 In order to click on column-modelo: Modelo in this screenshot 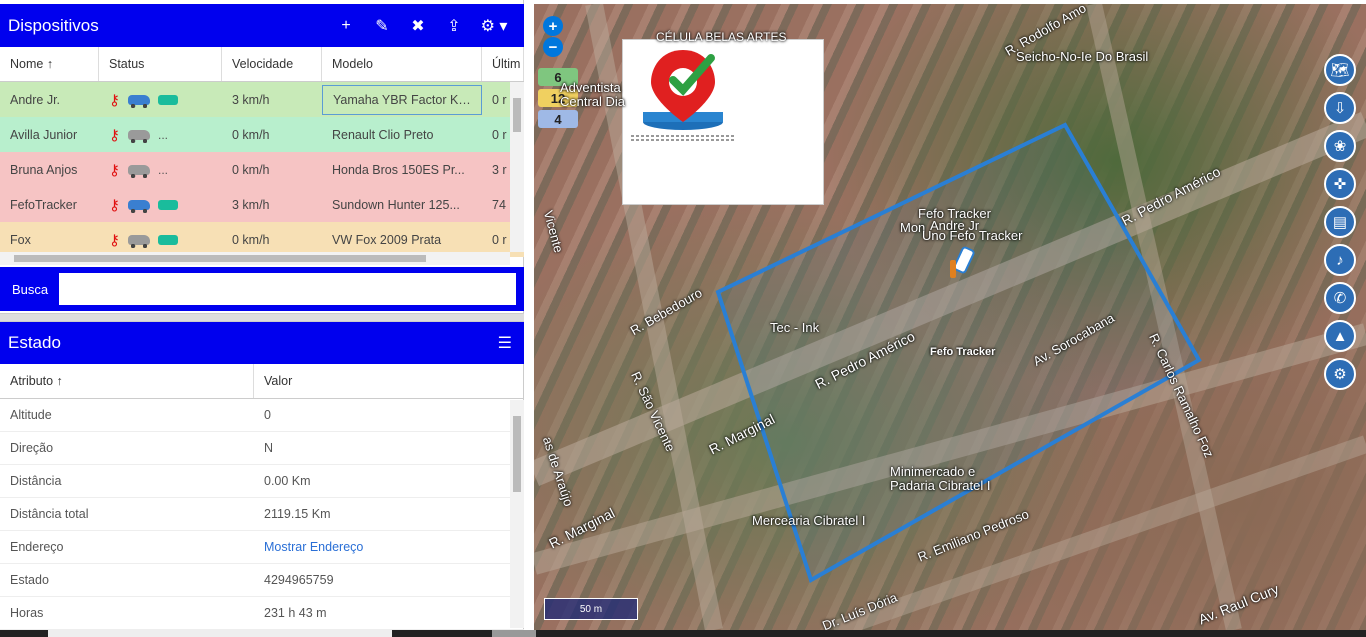, I will do `click(402, 64)`.